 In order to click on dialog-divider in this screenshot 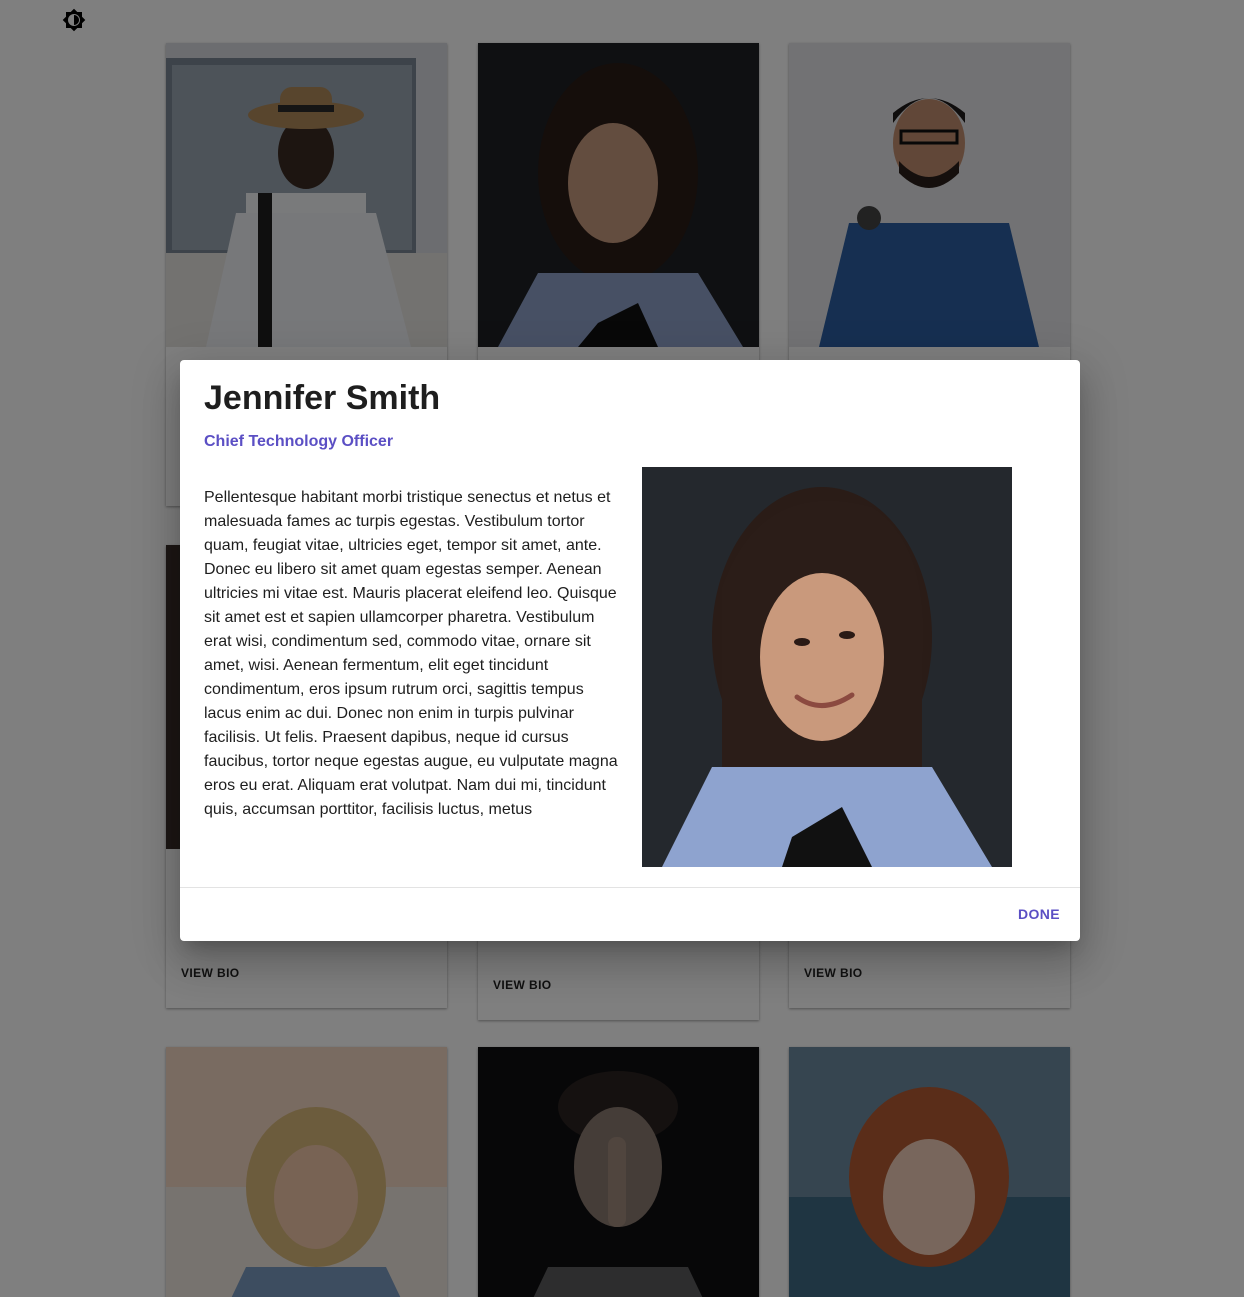, I will do `click(630, 887)`.